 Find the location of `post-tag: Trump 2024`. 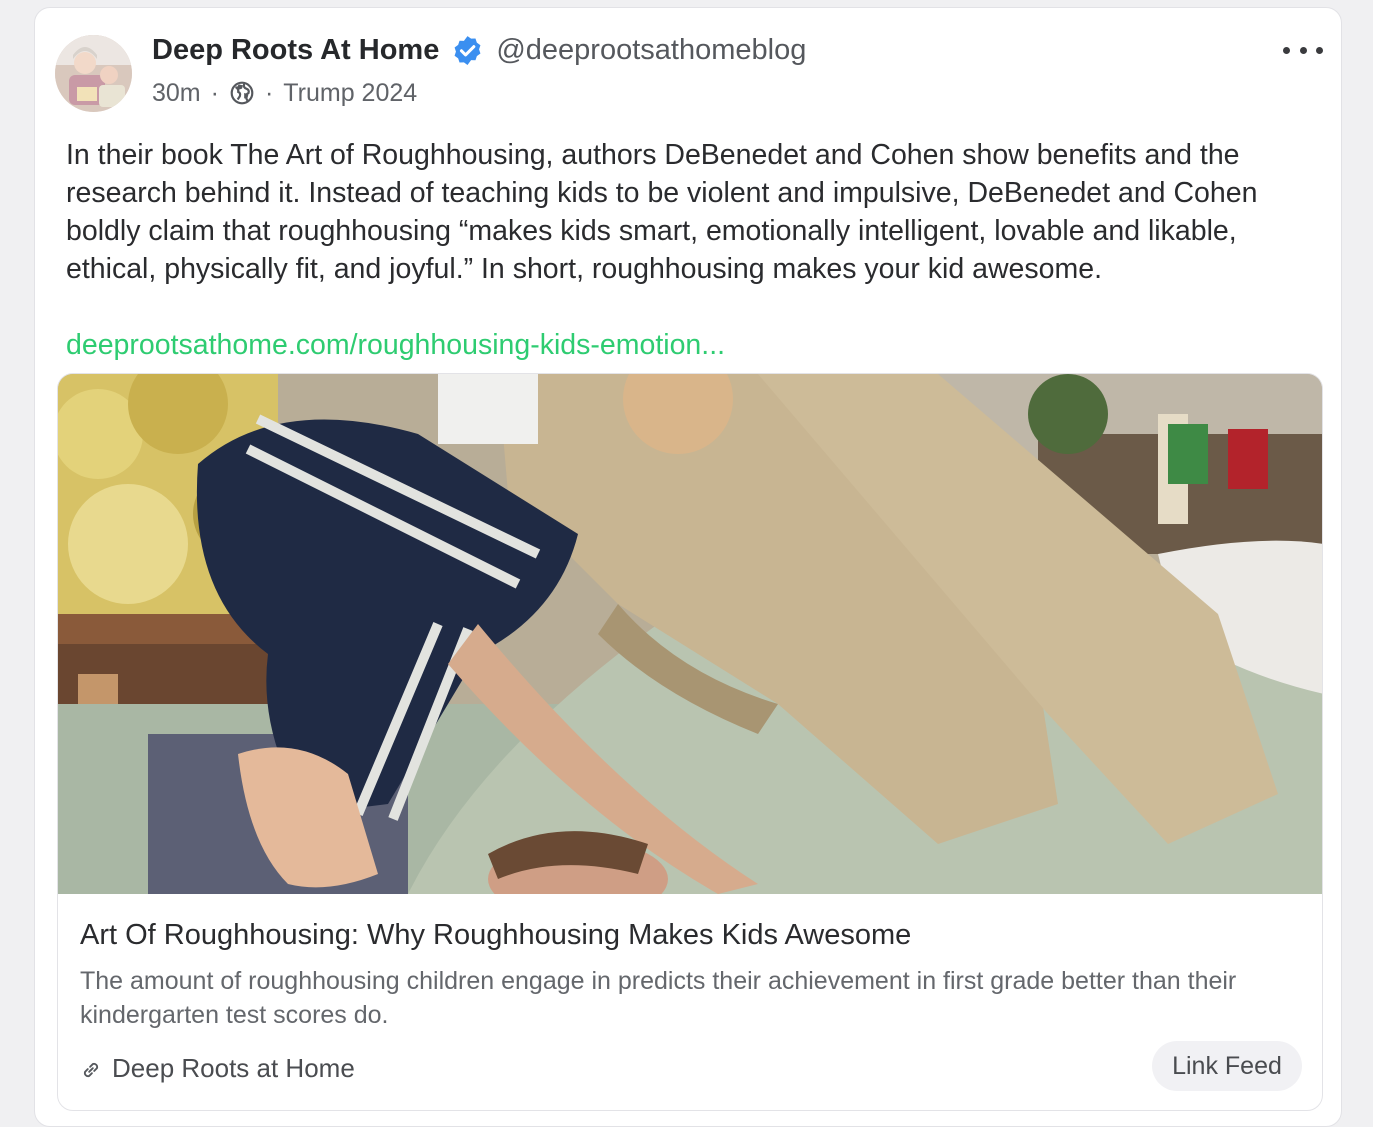

post-tag: Trump 2024 is located at coordinates (350, 93).